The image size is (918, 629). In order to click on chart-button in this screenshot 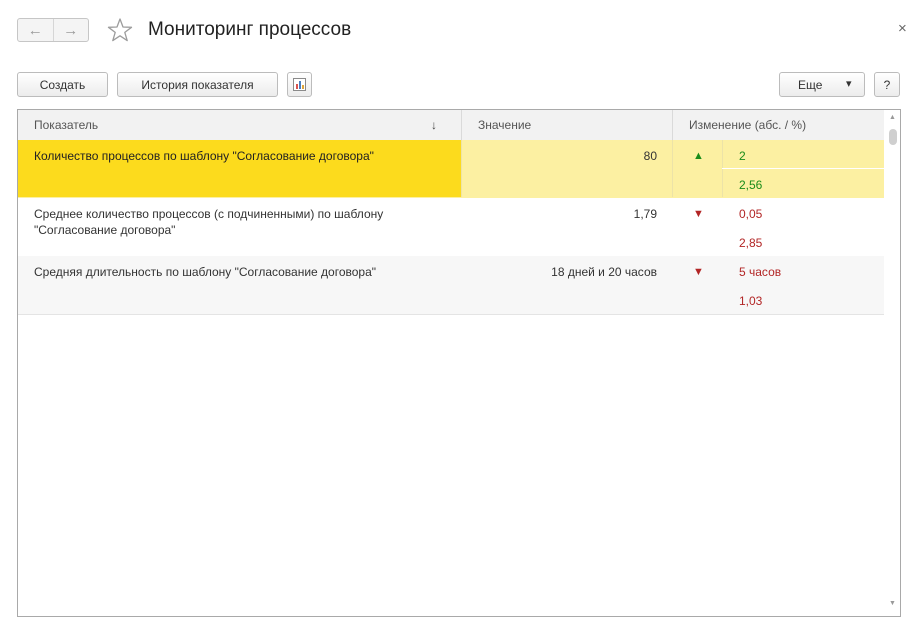, I will do `click(299, 84)`.